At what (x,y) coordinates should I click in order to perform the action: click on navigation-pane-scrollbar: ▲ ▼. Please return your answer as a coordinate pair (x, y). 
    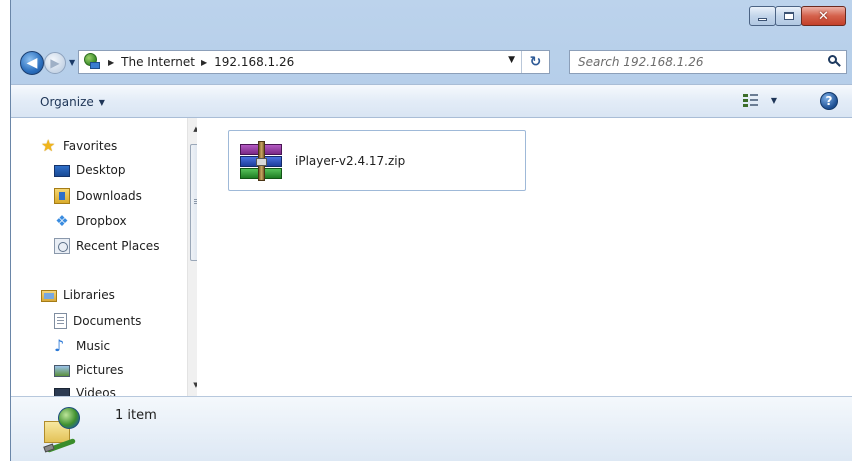
    Looking at the image, I should click on (192, 257).